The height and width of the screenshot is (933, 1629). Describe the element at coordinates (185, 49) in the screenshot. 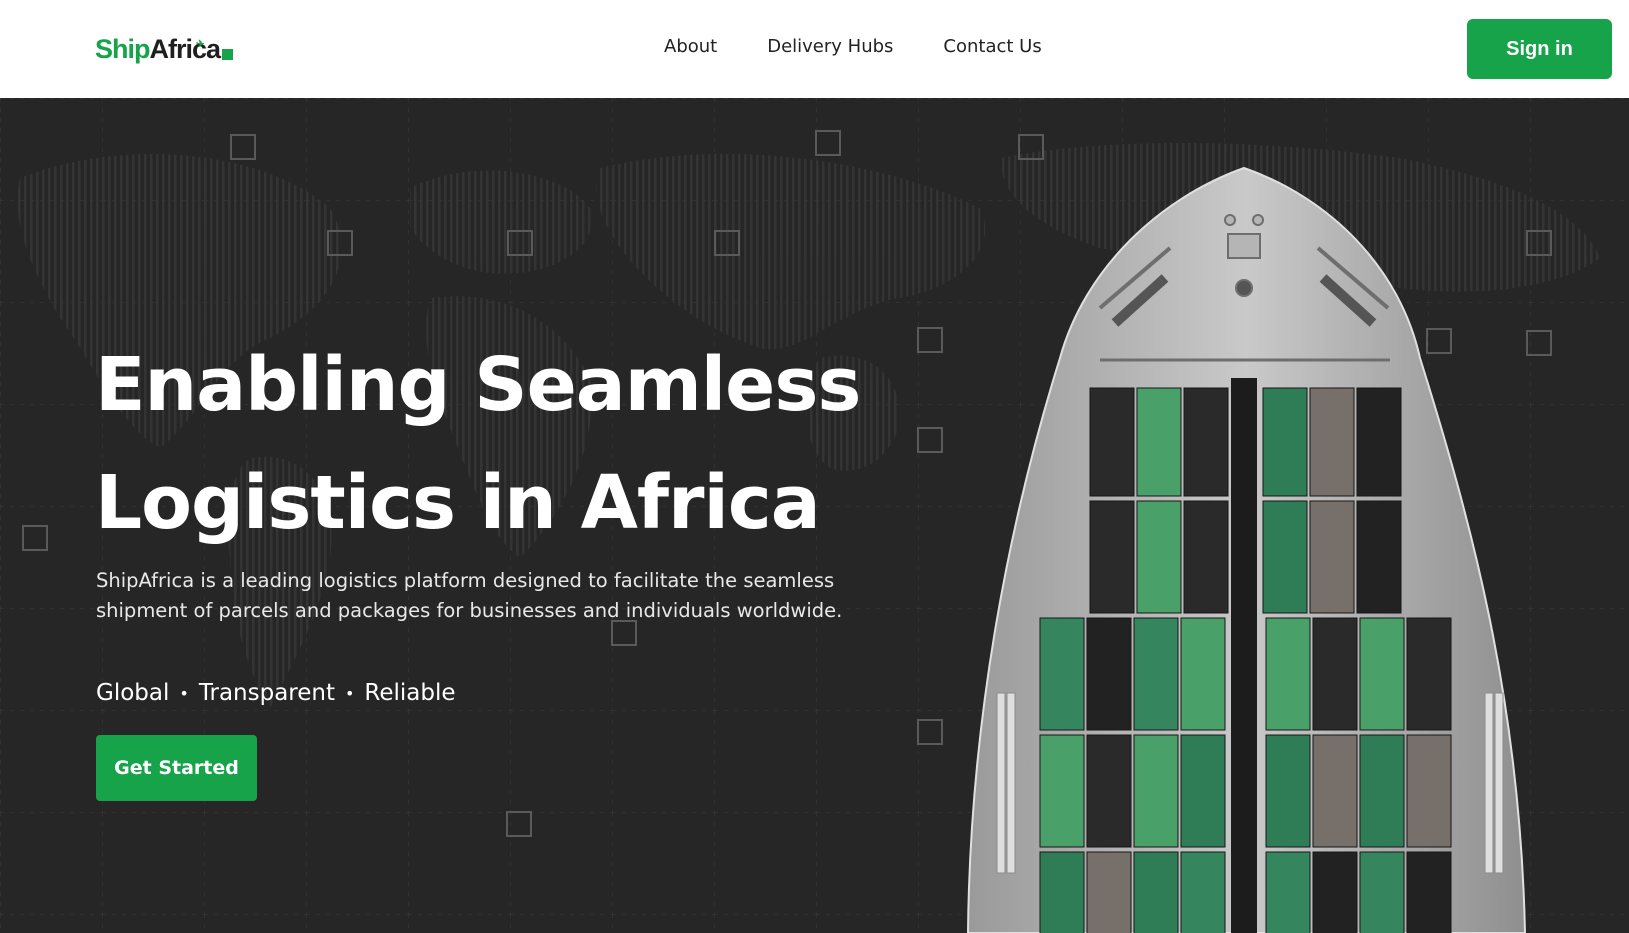

I see `brand-name-africa: Africa` at that location.